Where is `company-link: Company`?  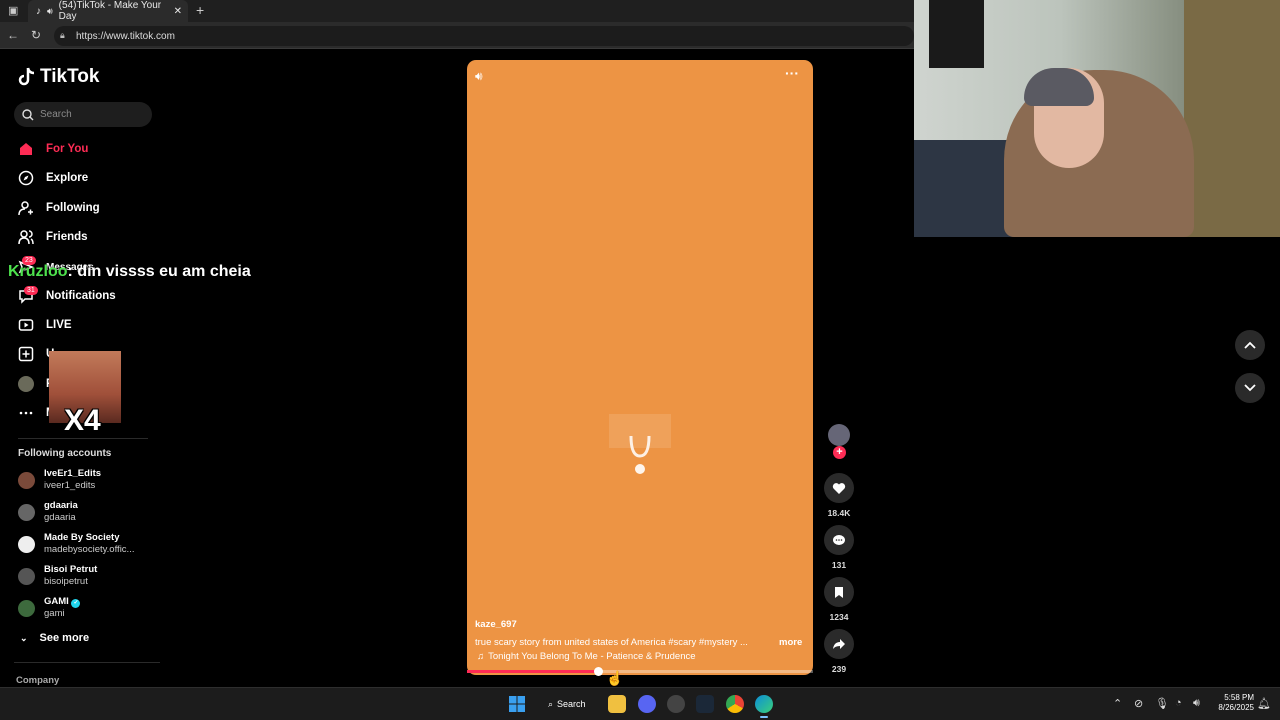
company-link: Company is located at coordinates (37, 680).